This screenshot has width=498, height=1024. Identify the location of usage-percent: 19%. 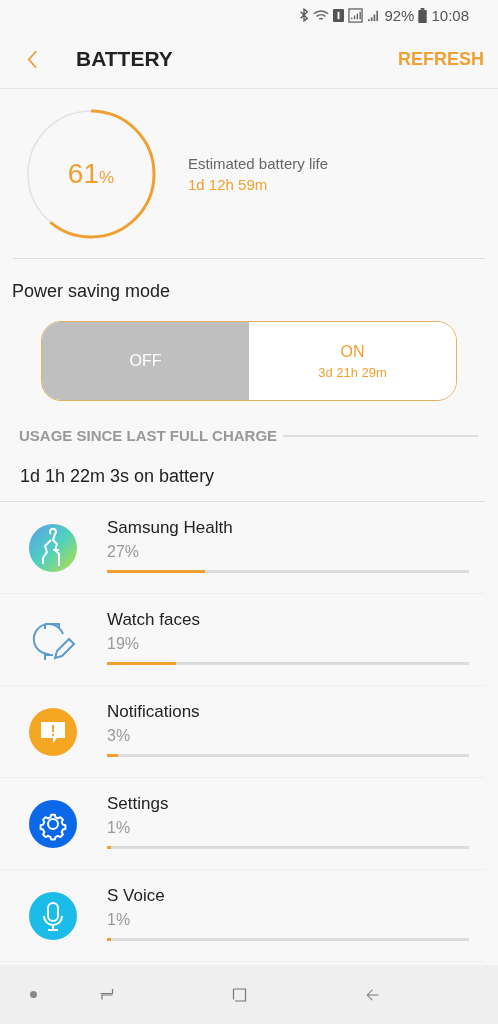
(124, 644).